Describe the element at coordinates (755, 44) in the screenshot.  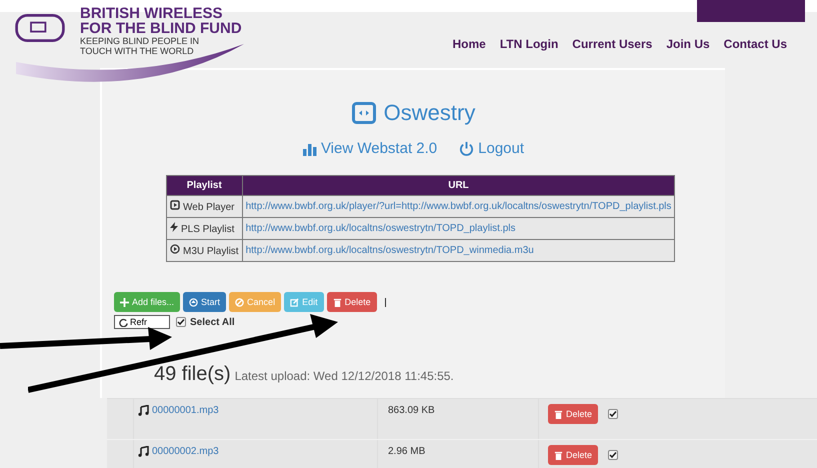
I see `nav-link: Contact Us` at that location.